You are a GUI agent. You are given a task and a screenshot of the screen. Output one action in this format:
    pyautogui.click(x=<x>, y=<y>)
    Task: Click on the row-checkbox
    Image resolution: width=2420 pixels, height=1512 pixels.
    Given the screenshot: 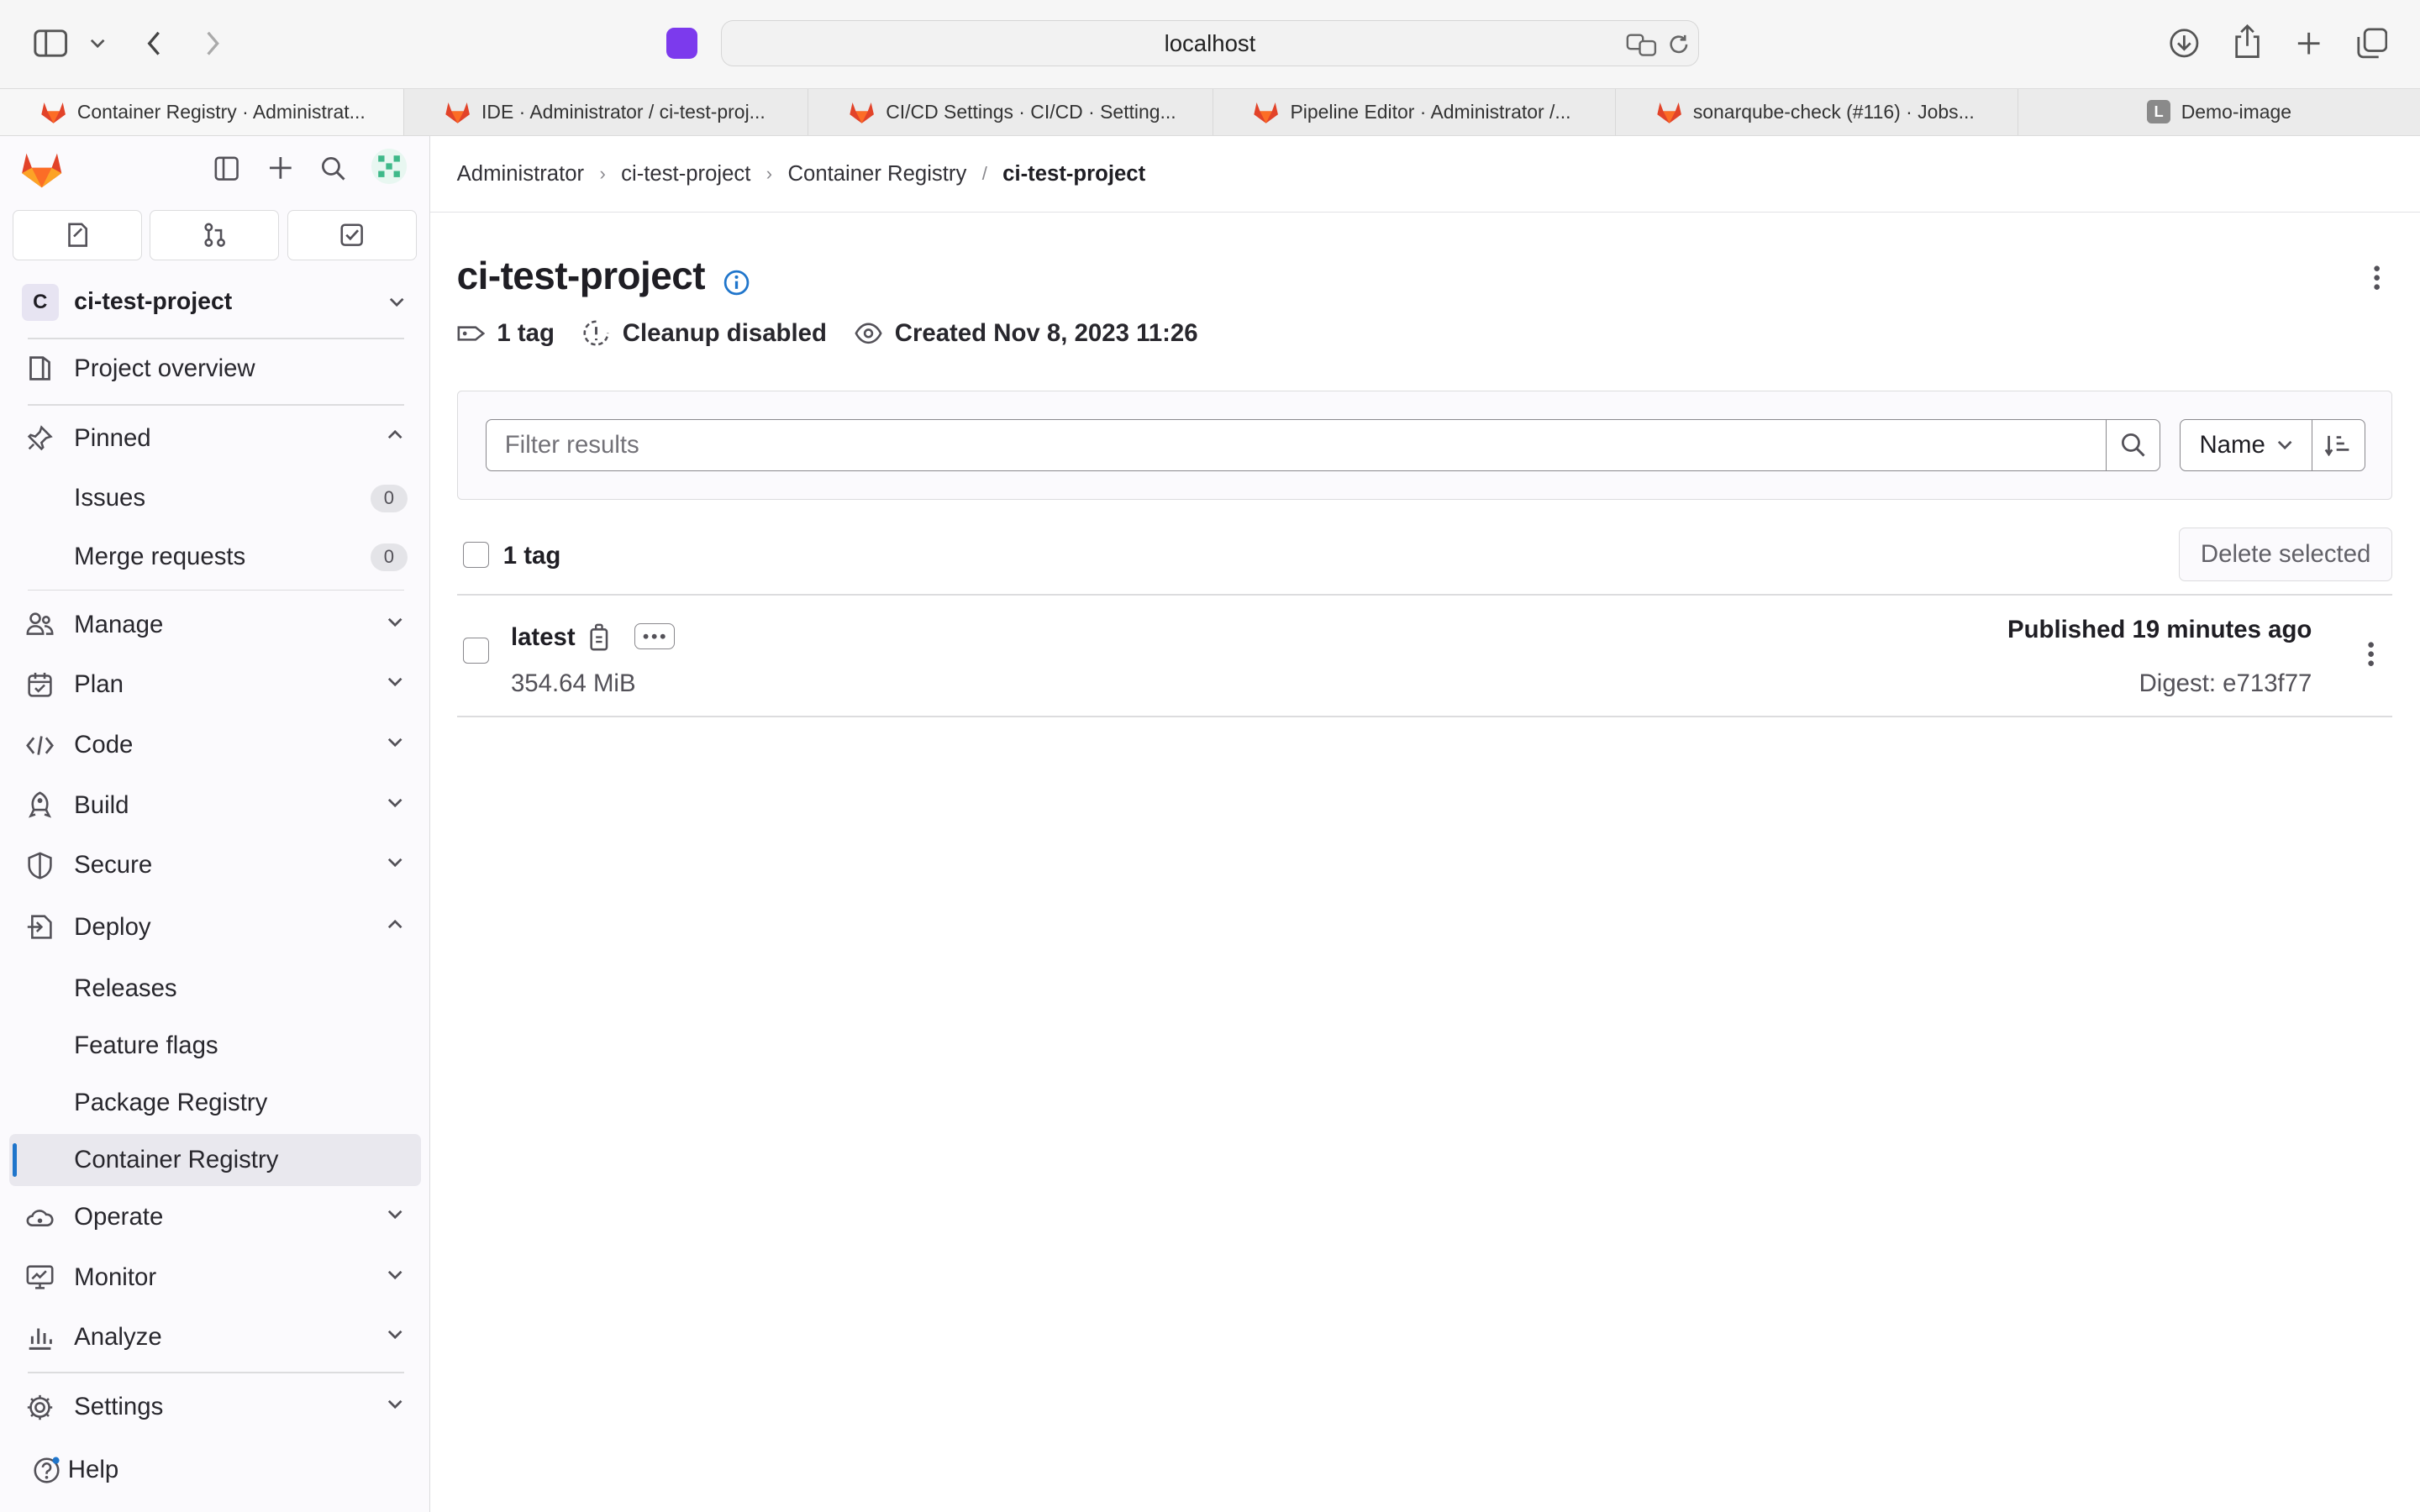 What is the action you would take?
    pyautogui.click(x=477, y=650)
    